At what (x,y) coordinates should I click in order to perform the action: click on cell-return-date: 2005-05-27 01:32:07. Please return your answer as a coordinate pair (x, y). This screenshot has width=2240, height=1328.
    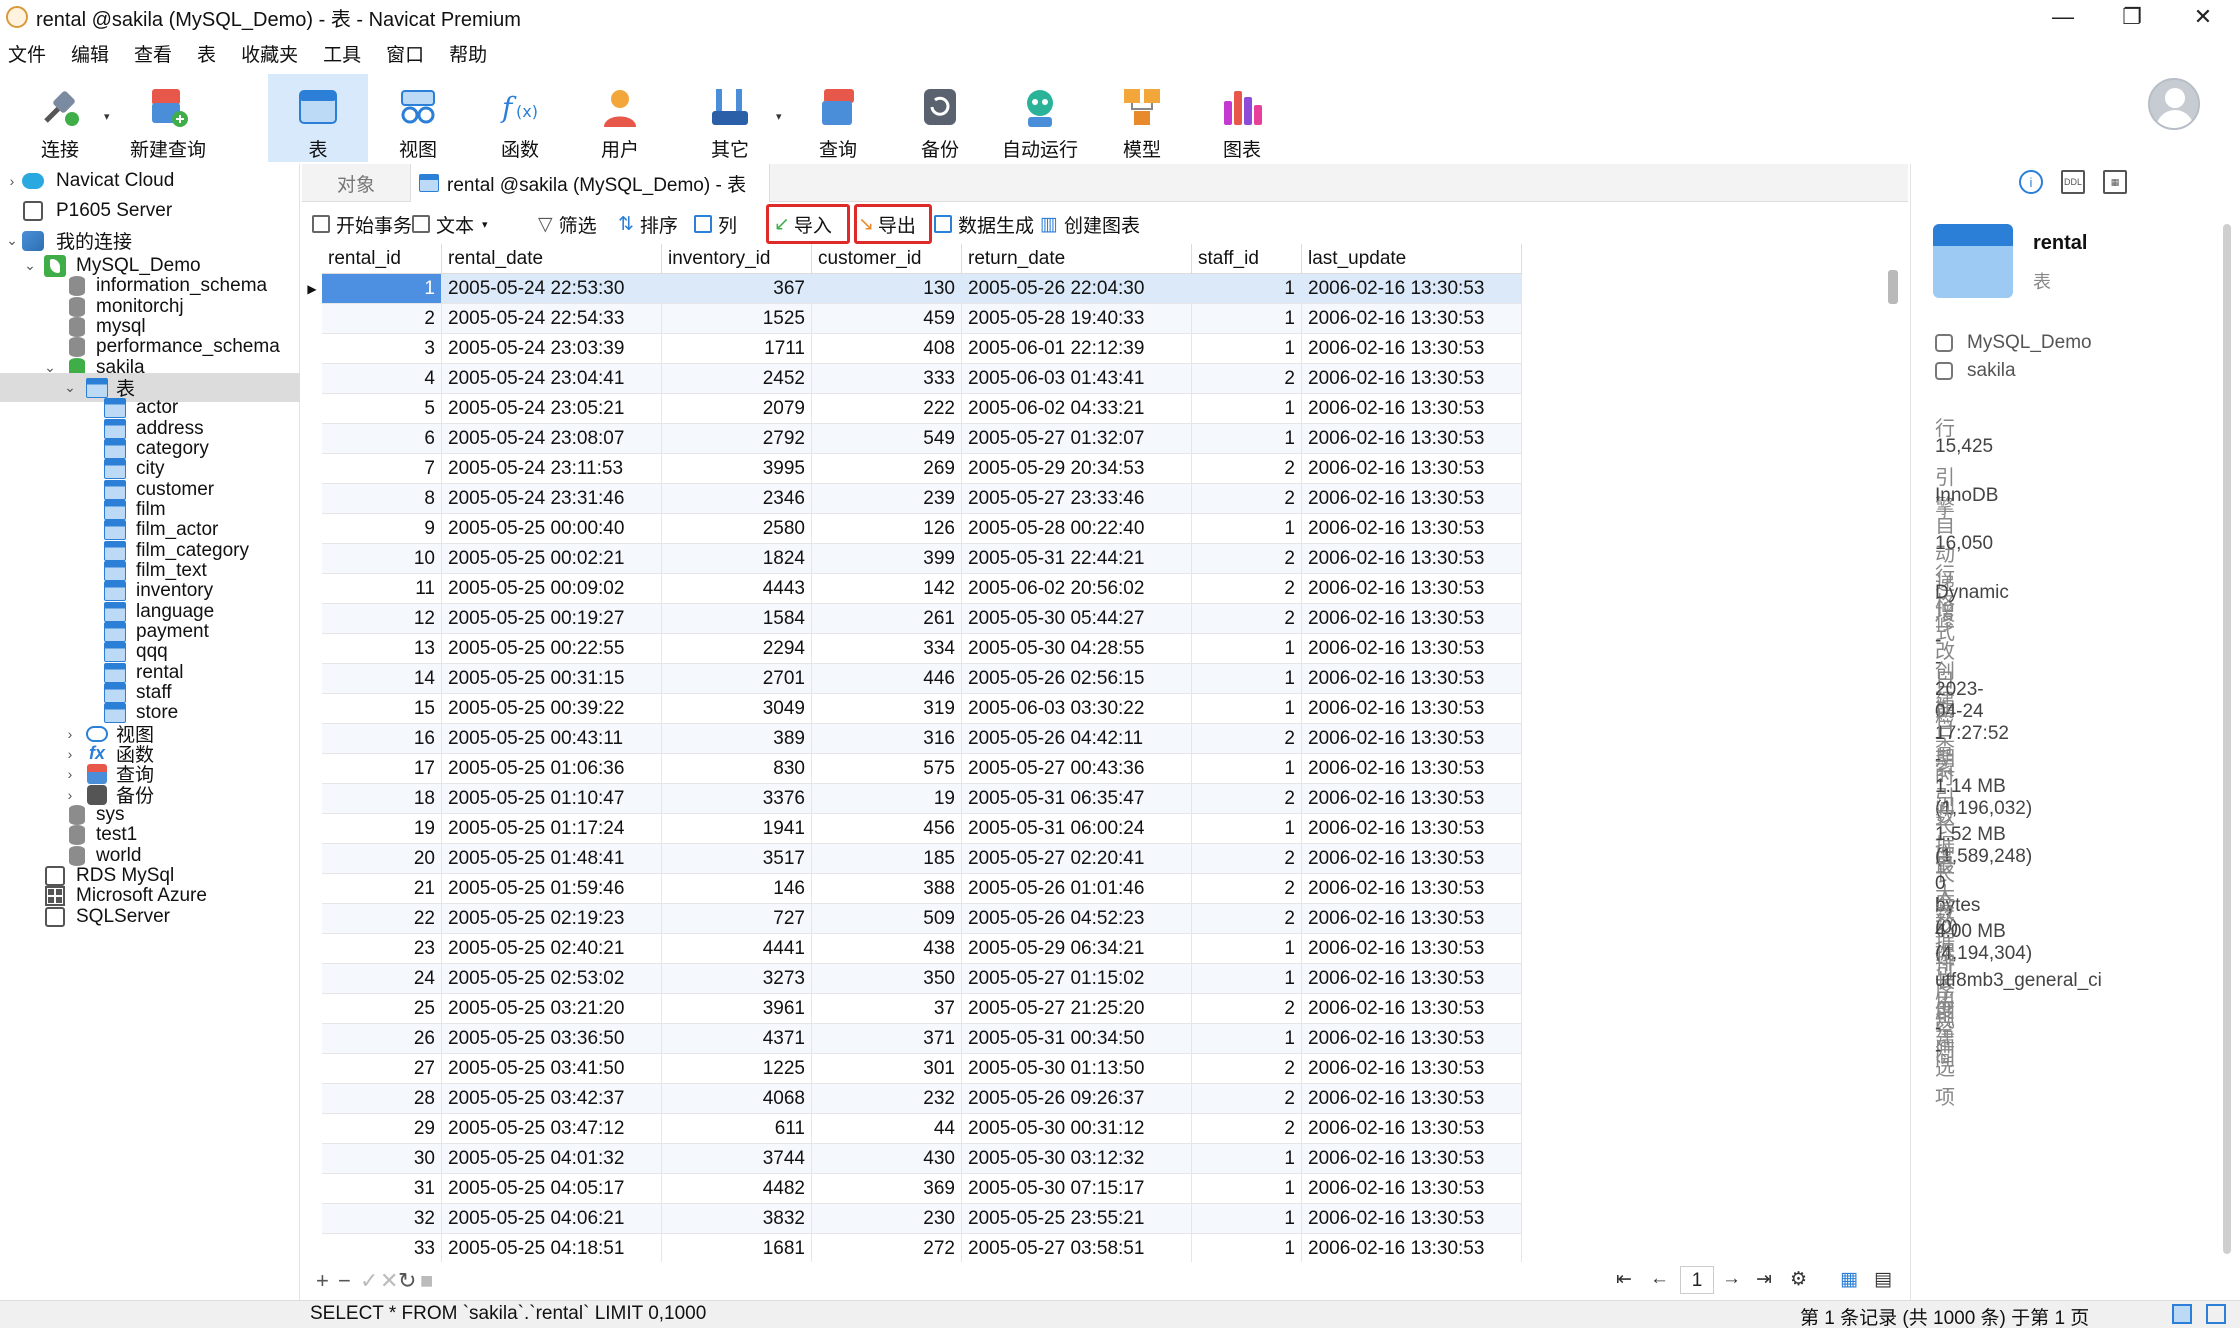
    Looking at the image, I should click on (1077, 439).